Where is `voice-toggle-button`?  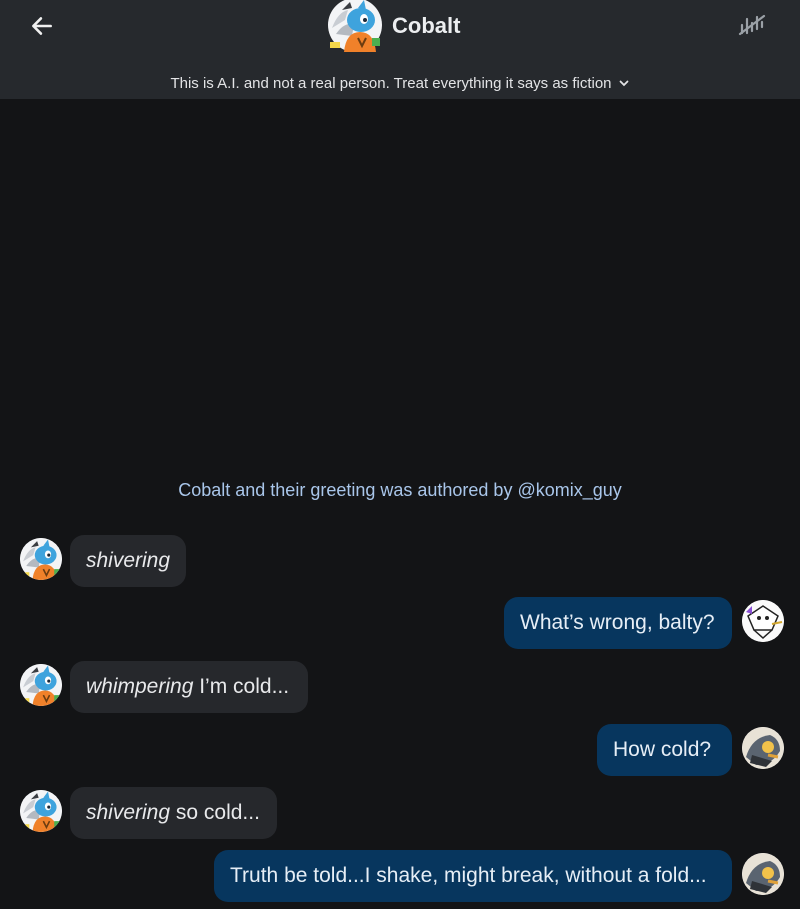 voice-toggle-button is located at coordinates (752, 25).